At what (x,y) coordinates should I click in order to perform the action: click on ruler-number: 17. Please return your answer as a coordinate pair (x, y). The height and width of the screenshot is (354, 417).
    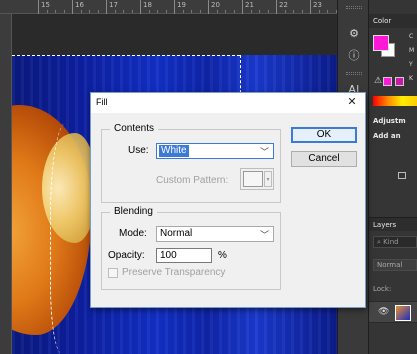
    Looking at the image, I should click on (113, 5).